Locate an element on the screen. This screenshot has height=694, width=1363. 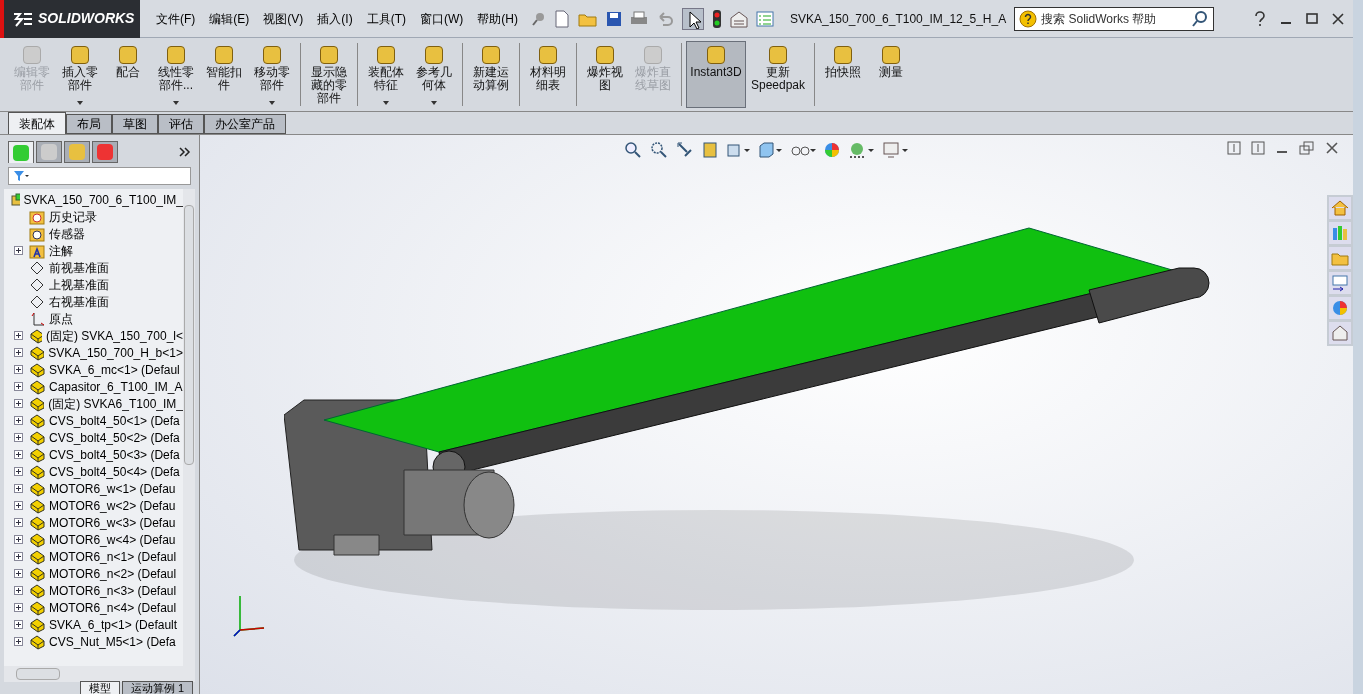
save-icon is located at coordinates (614, 18).